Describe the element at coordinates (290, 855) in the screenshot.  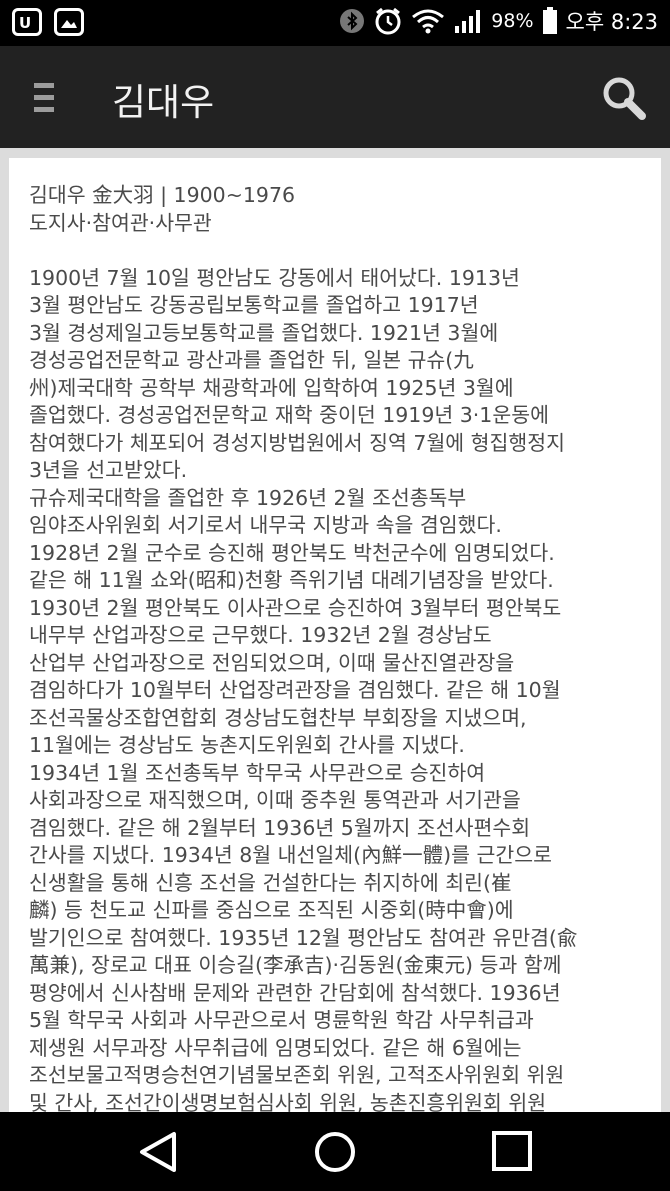
I see `article-line: 간사를 지냈다. 1934년 8월 내선일체(內鮮一體)를 근간으로` at that location.